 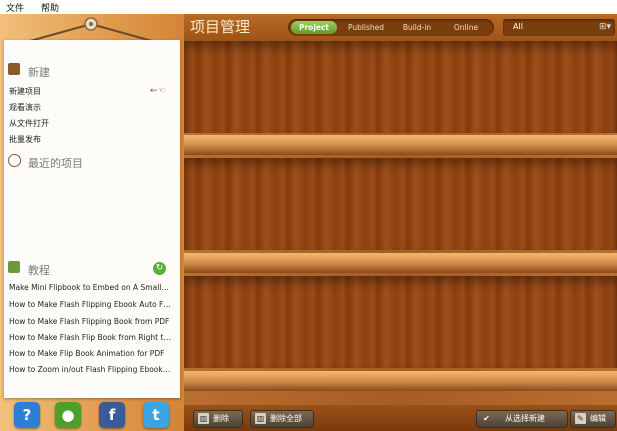 What do you see at coordinates (580, 418) in the screenshot?
I see `edit-icon: ✎` at bounding box center [580, 418].